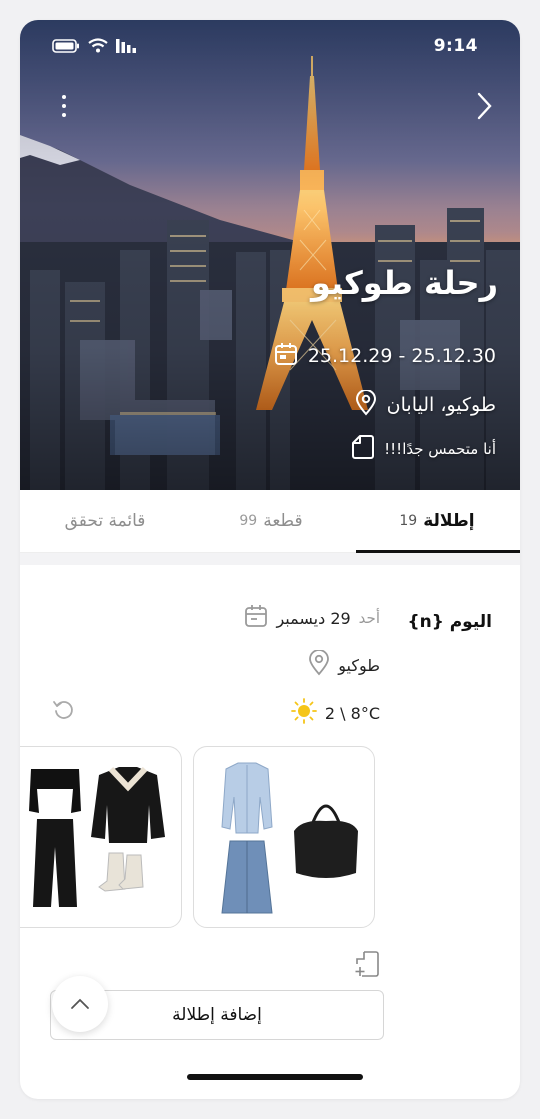  I want to click on note-icon, so click(363, 449).